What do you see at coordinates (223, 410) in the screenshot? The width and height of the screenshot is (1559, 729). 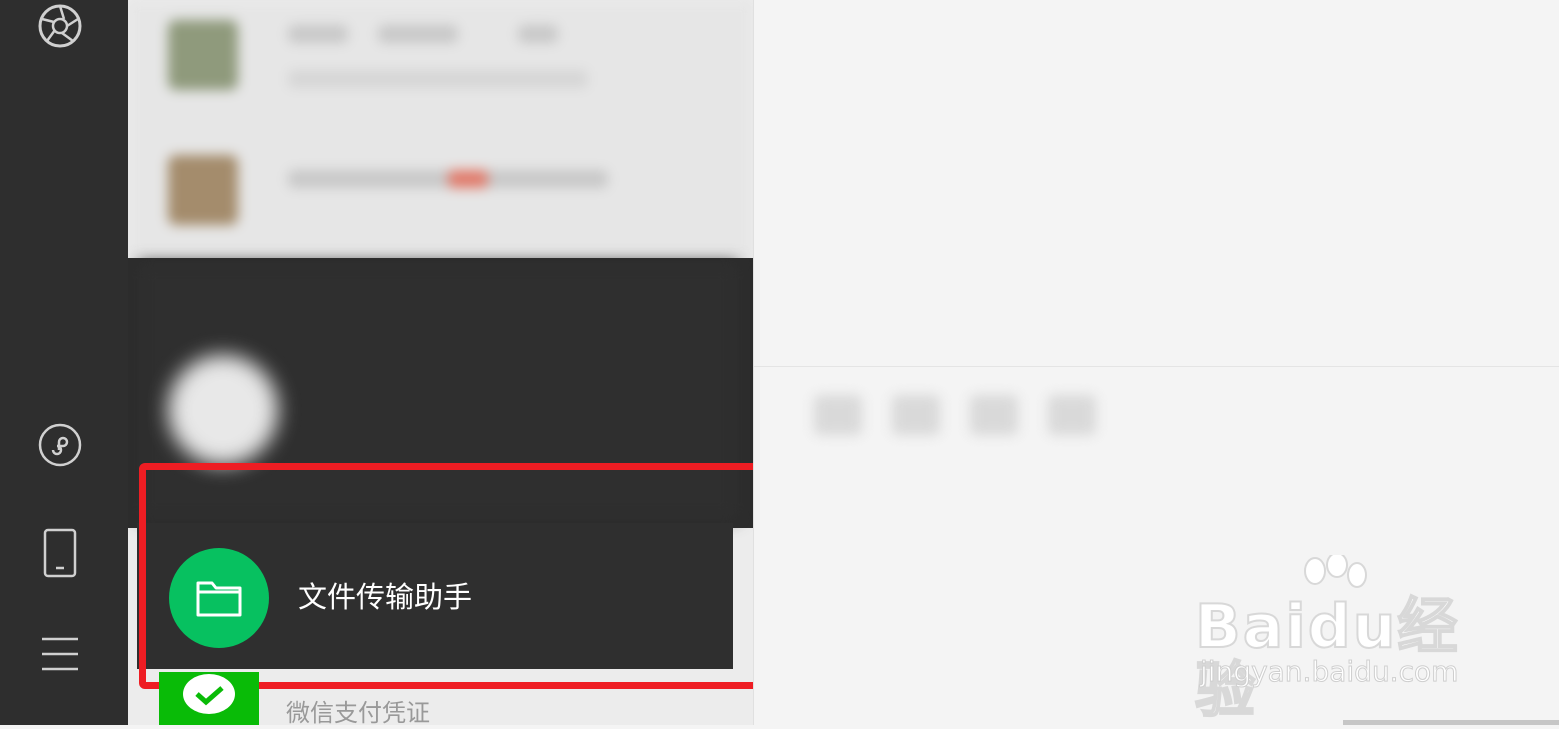 I see `blurred-avatar` at bounding box center [223, 410].